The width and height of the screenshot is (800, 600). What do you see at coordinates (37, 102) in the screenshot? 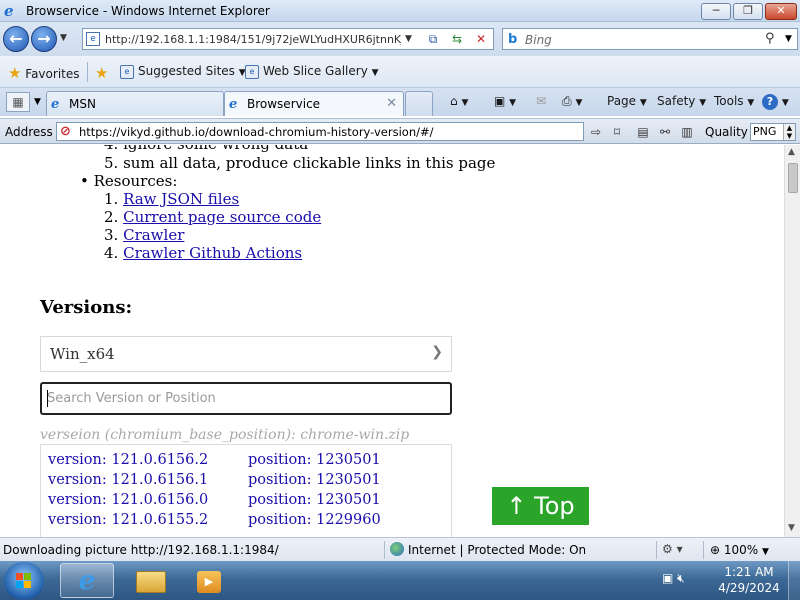
I see `tab-list-dropdown: ▼` at bounding box center [37, 102].